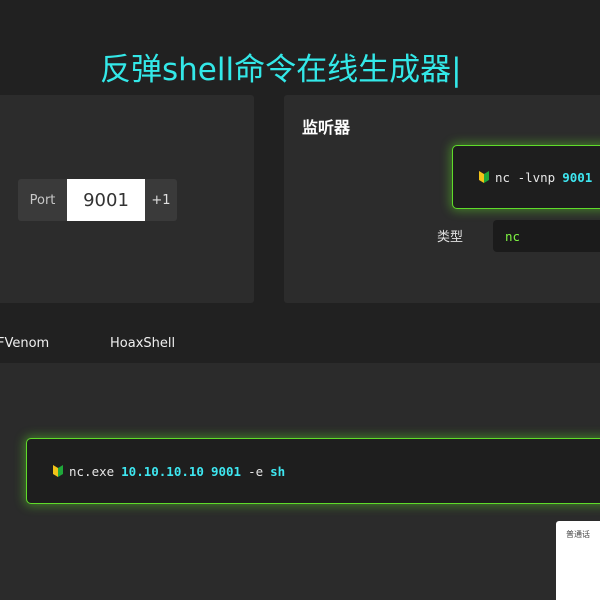  I want to click on language-popup-label: 普通话, so click(578, 534).